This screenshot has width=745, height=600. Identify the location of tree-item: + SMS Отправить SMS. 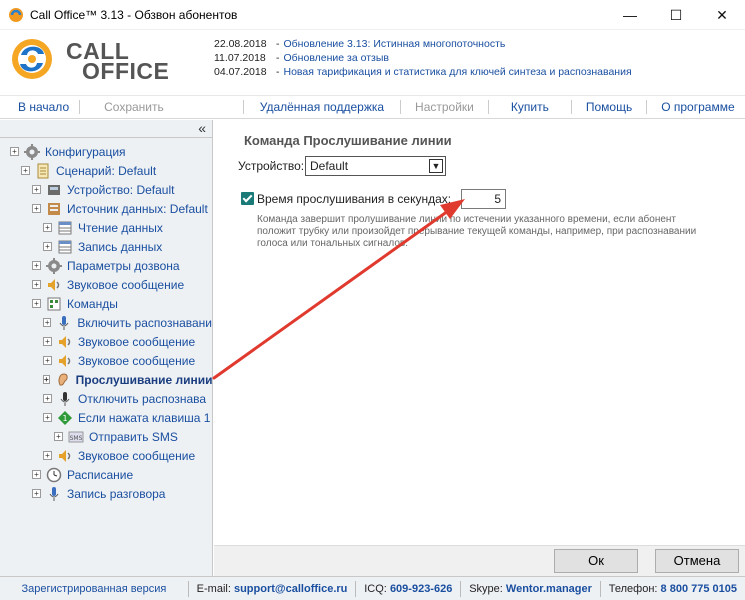
(106, 436).